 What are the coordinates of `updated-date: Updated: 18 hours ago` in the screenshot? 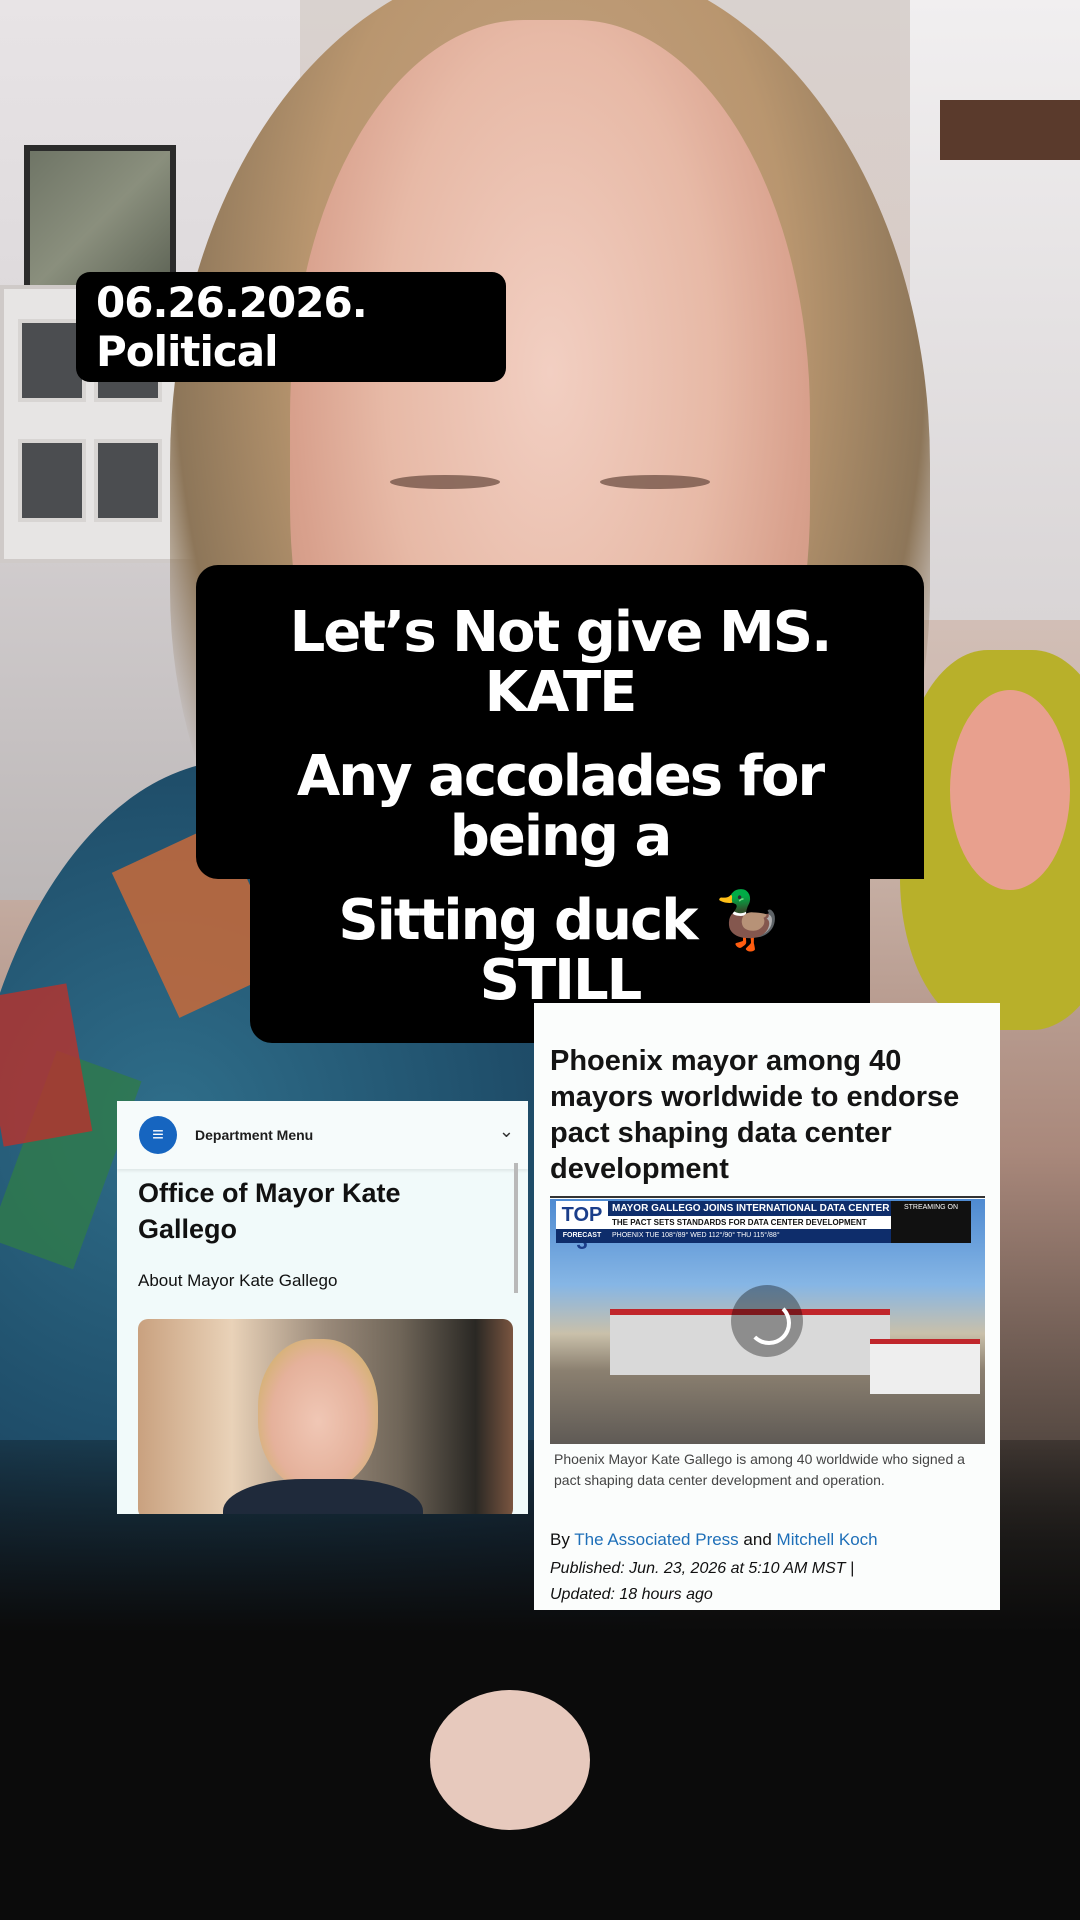 It's located at (631, 1594).